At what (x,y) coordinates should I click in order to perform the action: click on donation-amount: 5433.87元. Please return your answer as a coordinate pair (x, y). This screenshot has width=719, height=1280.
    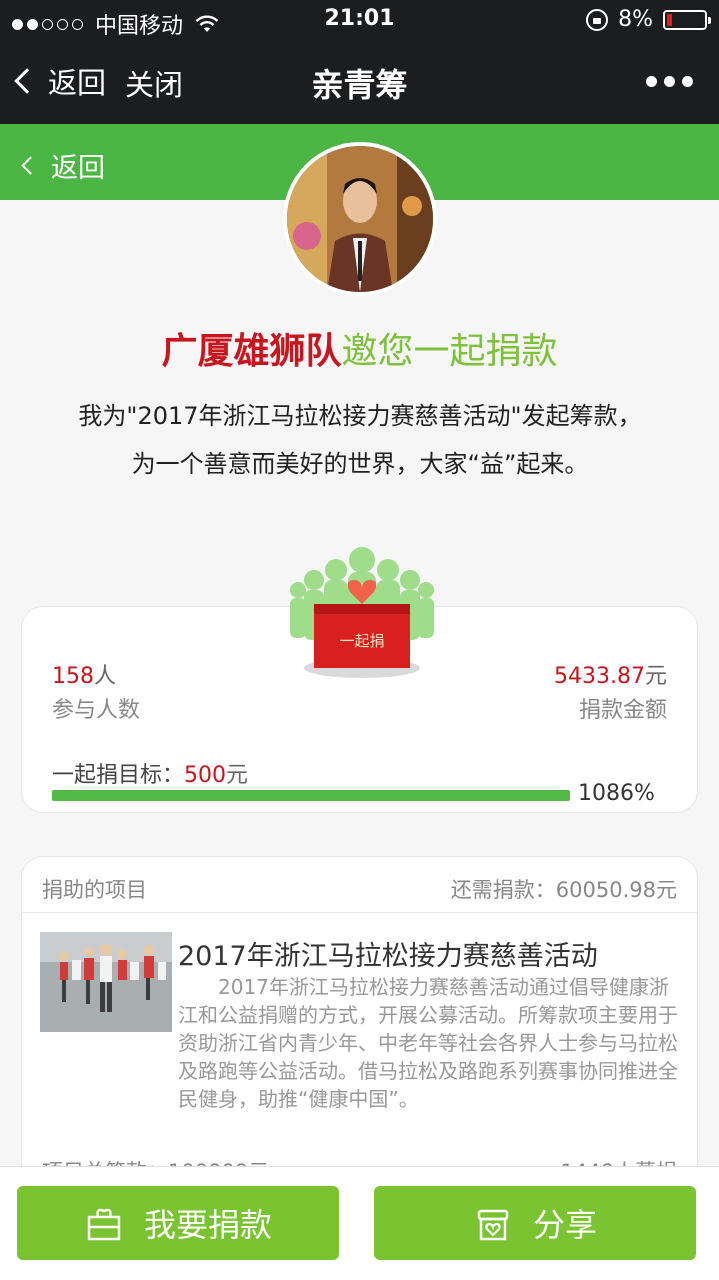
    Looking at the image, I should click on (610, 674).